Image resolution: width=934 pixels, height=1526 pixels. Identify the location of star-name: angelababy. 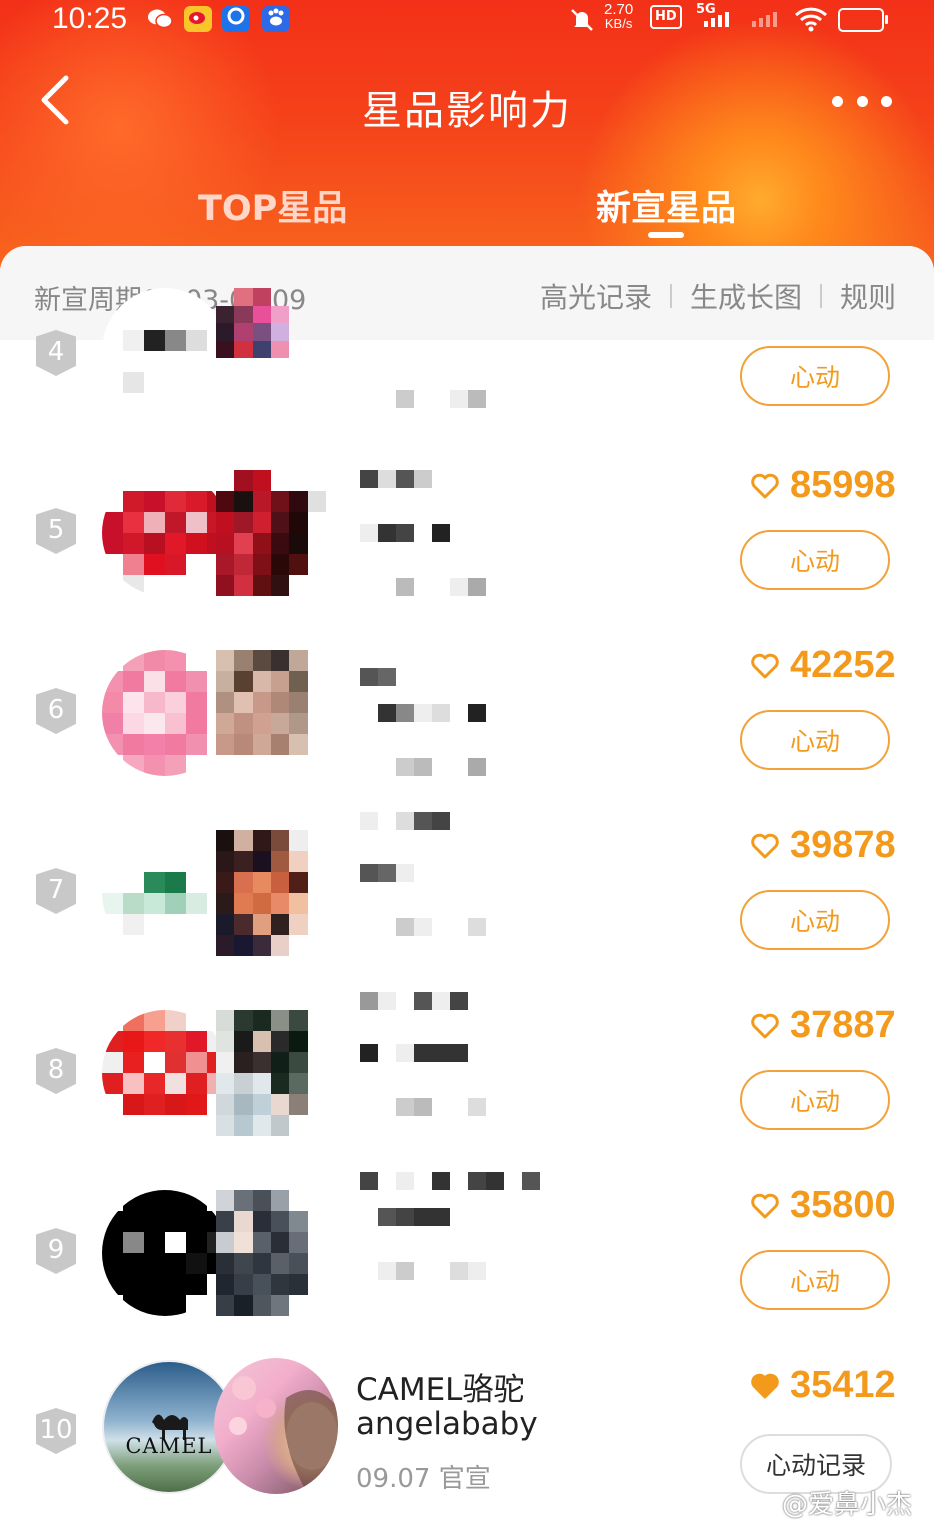
(447, 1424).